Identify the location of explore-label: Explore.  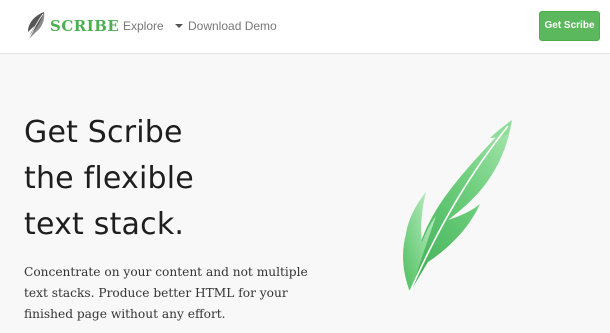
(143, 26).